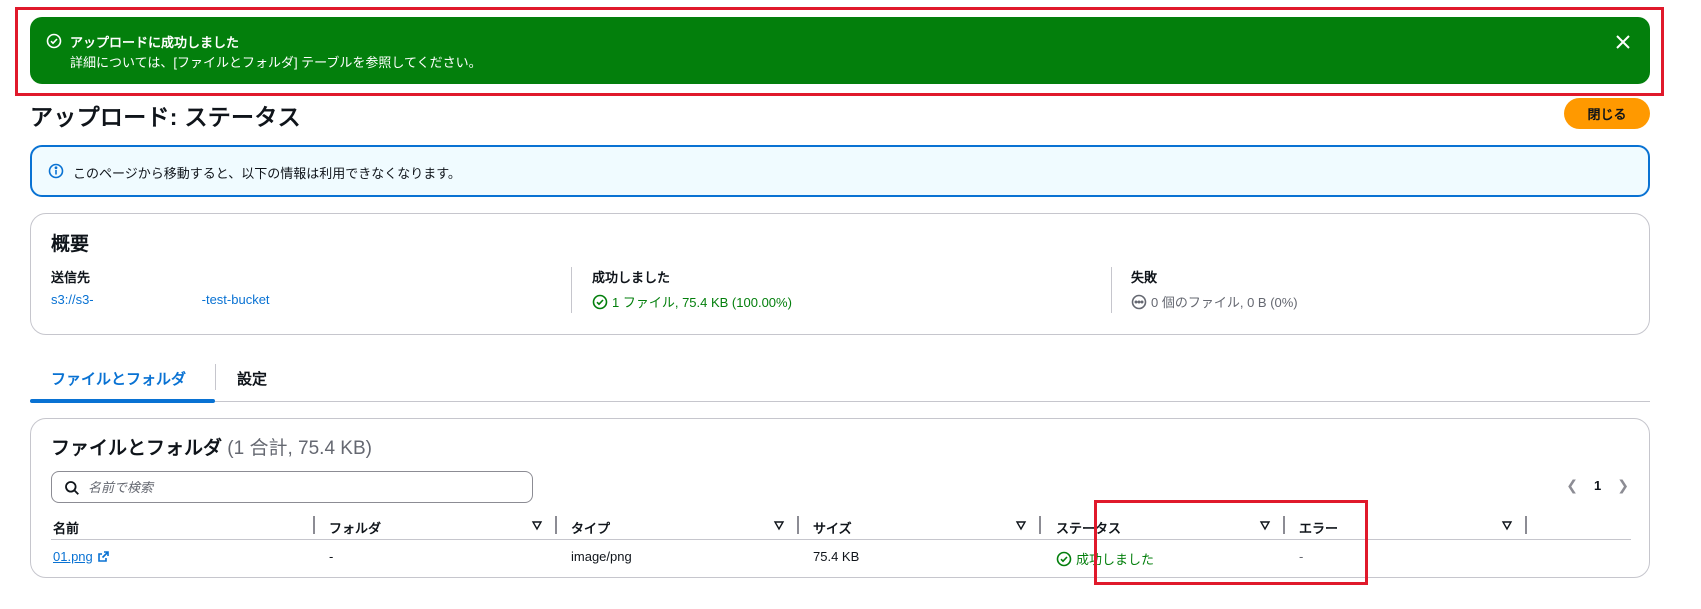 The image size is (1701, 609). I want to click on status-text: 成功しました, so click(1115, 559).